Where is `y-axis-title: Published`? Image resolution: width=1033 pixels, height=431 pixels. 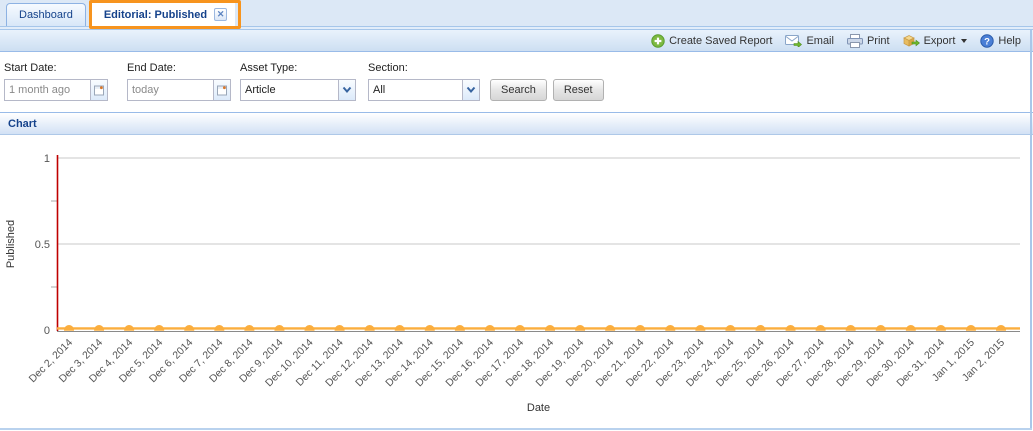 y-axis-title: Published is located at coordinates (11, 244).